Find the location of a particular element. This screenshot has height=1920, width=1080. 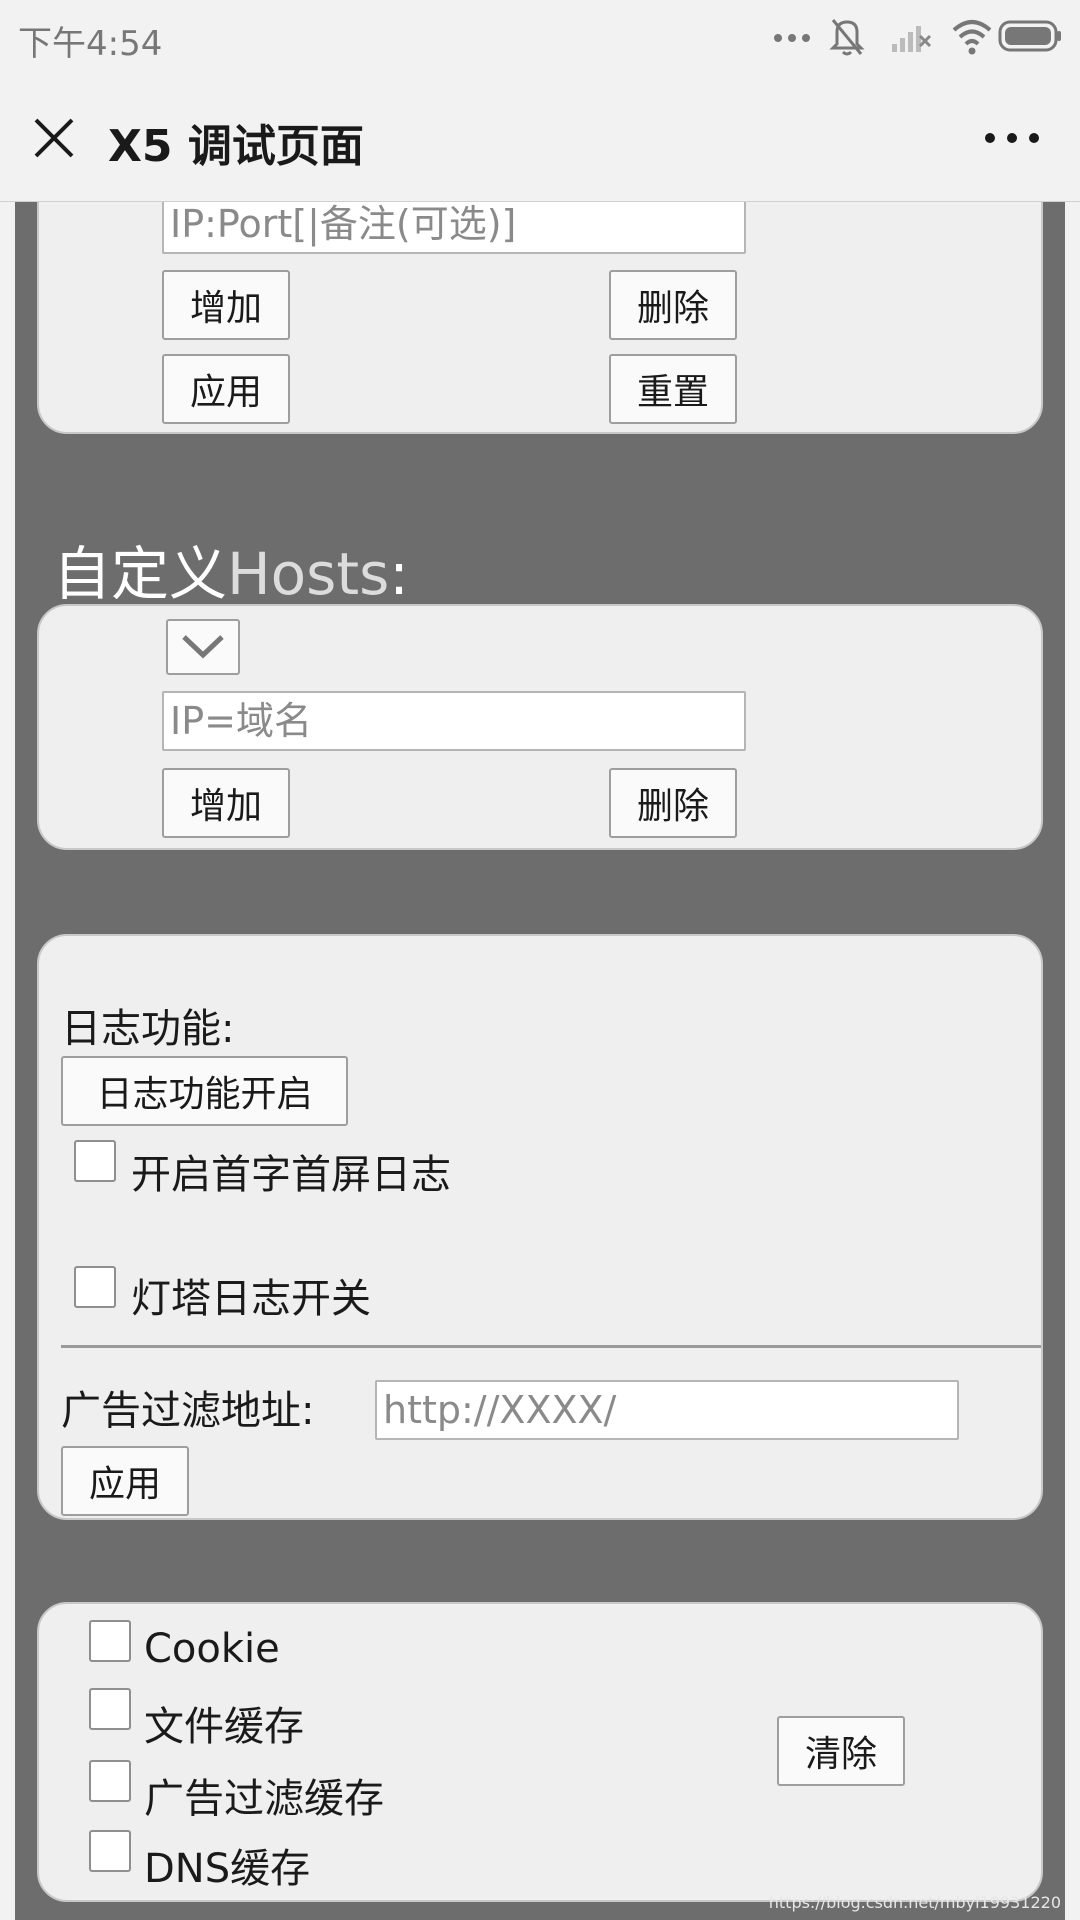

ad-filter-input is located at coordinates (667, 1410).